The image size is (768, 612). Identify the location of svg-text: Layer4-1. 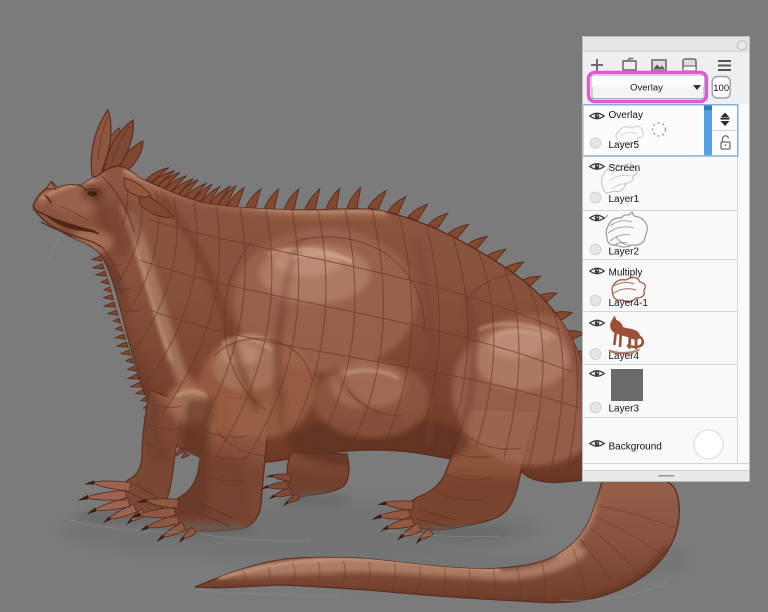
(629, 303).